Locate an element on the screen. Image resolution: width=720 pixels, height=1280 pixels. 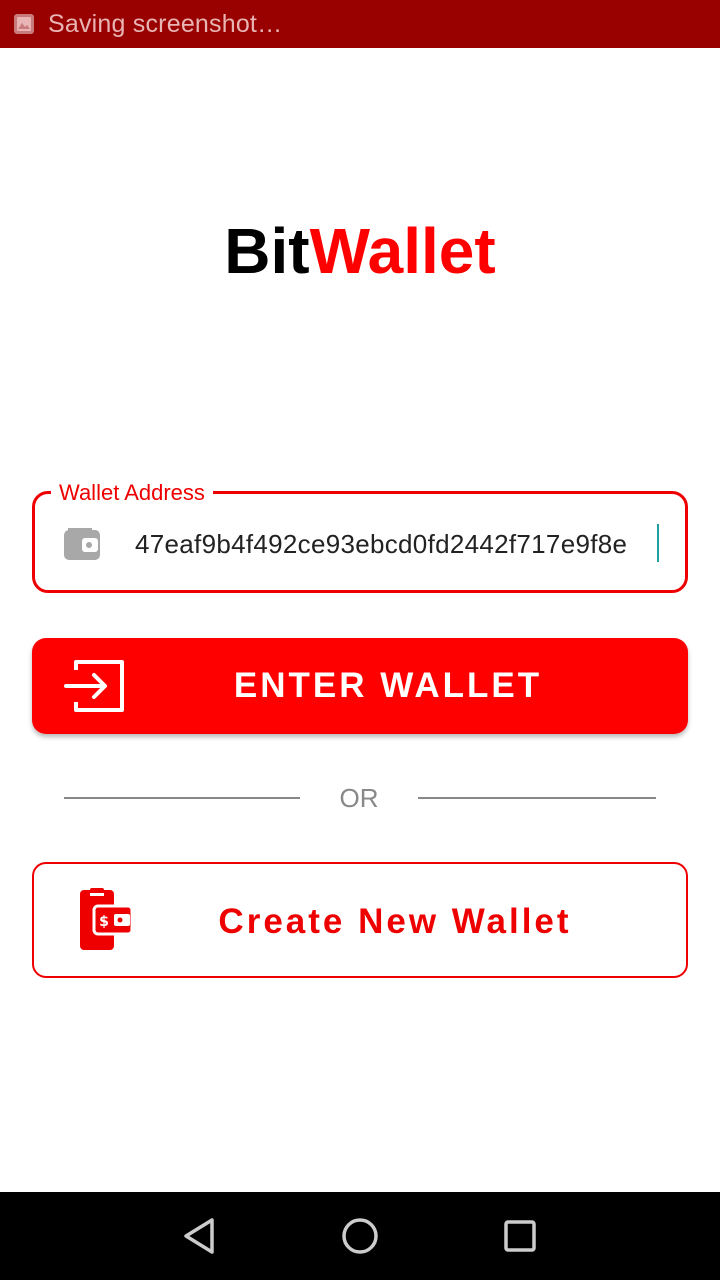
recents-square-icon is located at coordinates (520, 1236).